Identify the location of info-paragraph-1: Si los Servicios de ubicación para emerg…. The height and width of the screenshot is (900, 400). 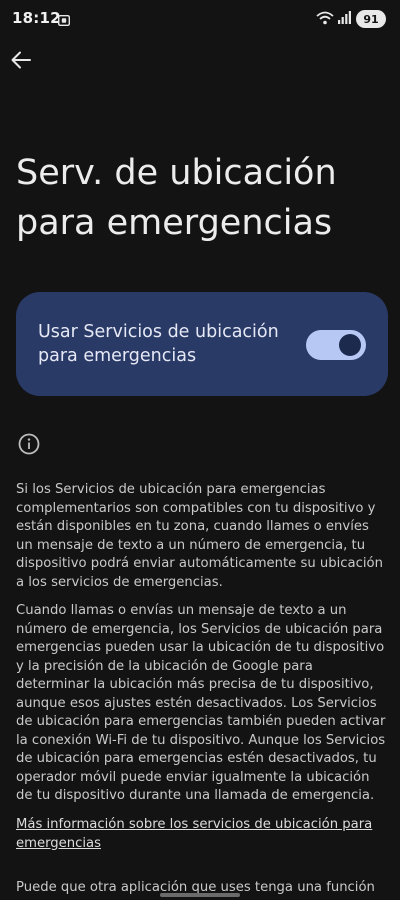
(199, 536).